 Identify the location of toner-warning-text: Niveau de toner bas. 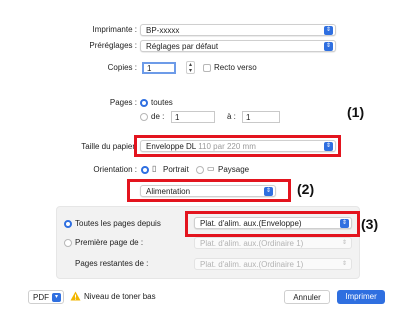
(120, 296).